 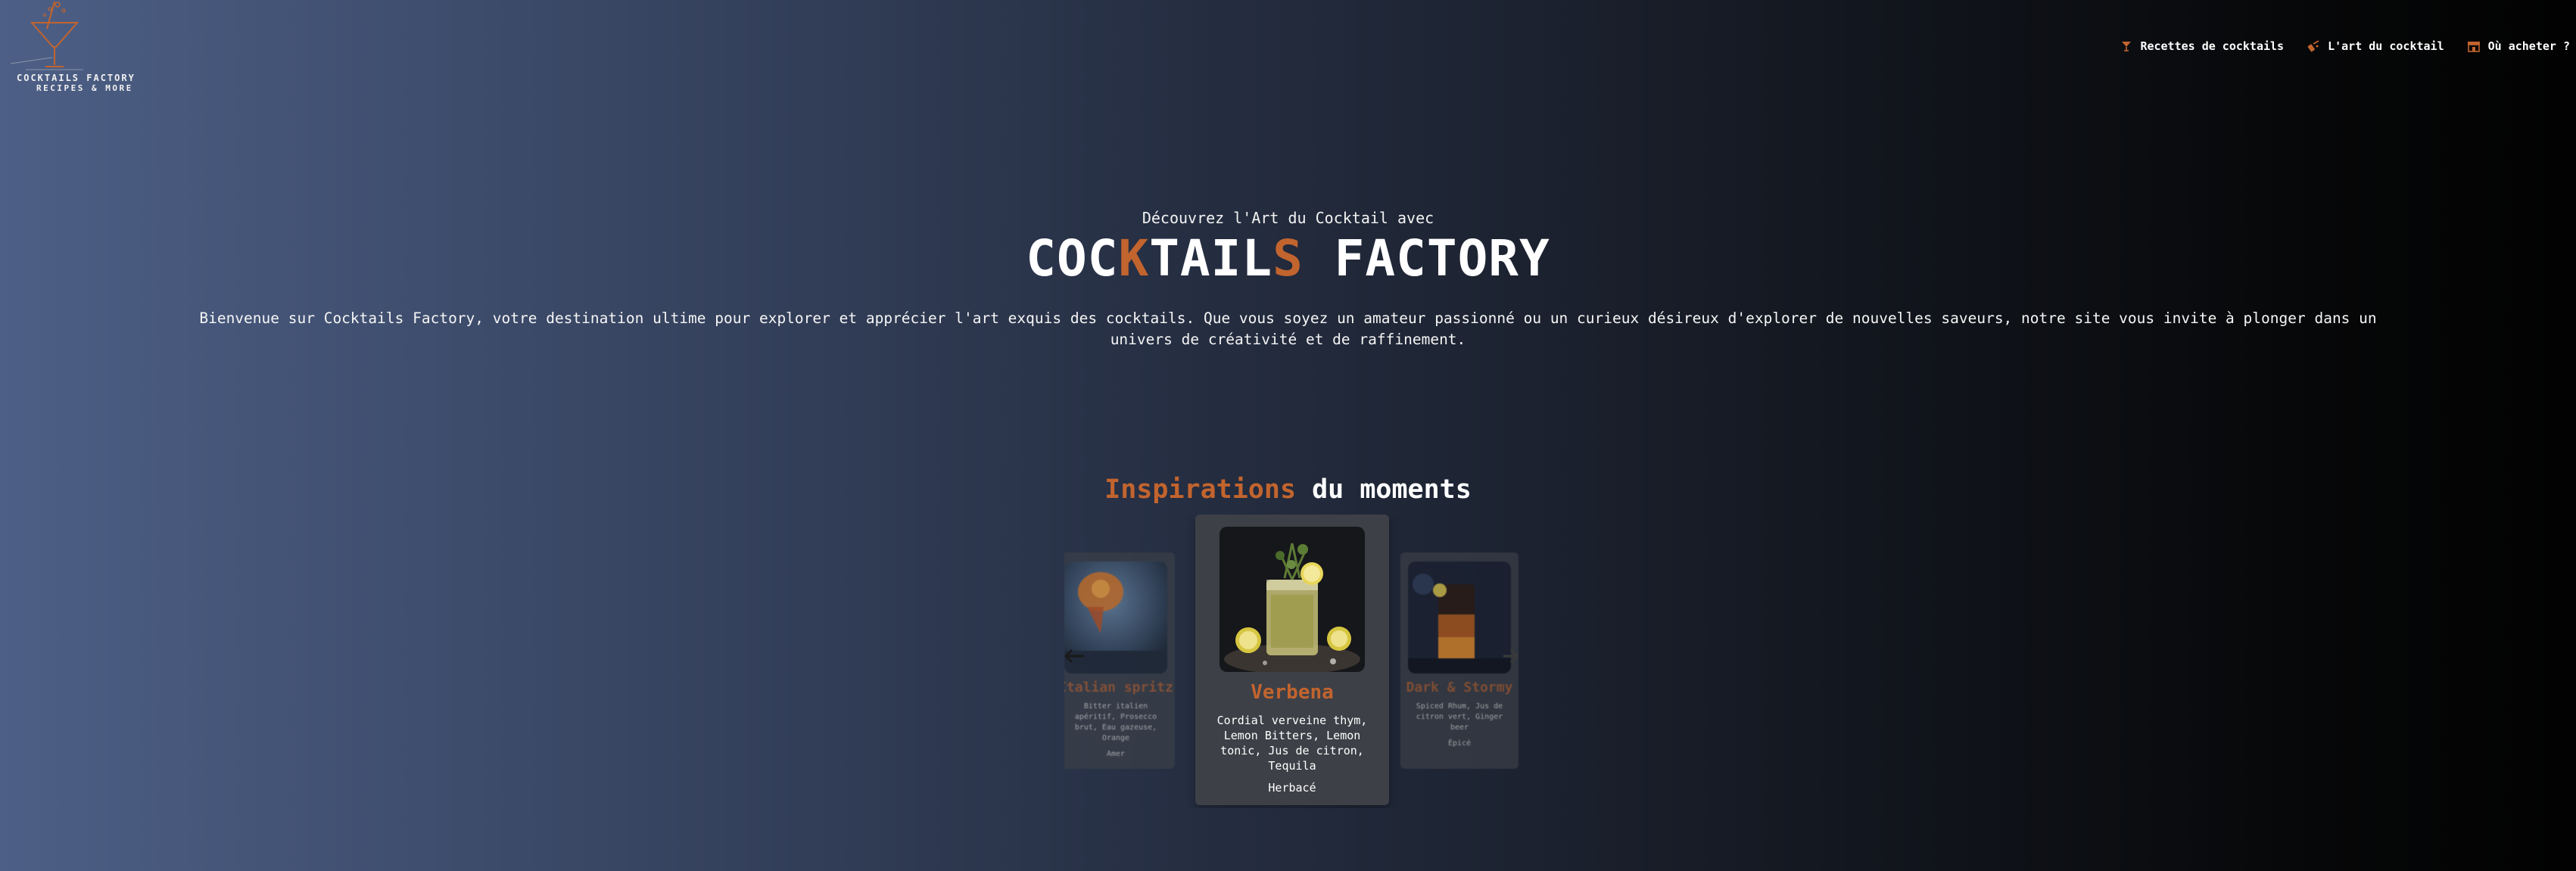 I want to click on nav-link-label: L'art du cocktail, so click(x=2386, y=46).